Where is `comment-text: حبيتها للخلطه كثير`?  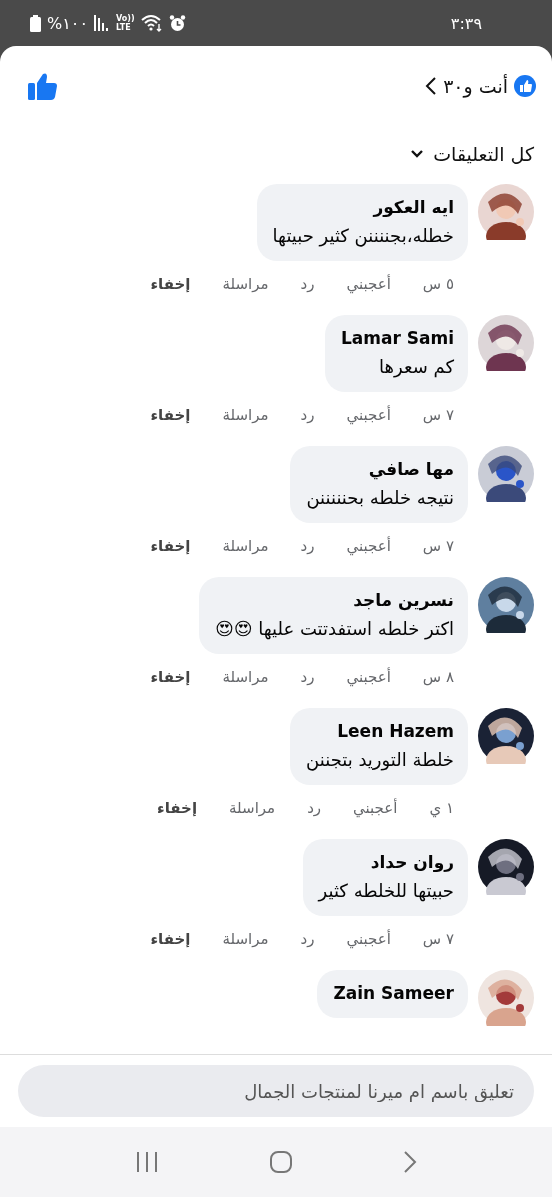
comment-text: حبيتها للخلطه كثير is located at coordinates (386, 890).